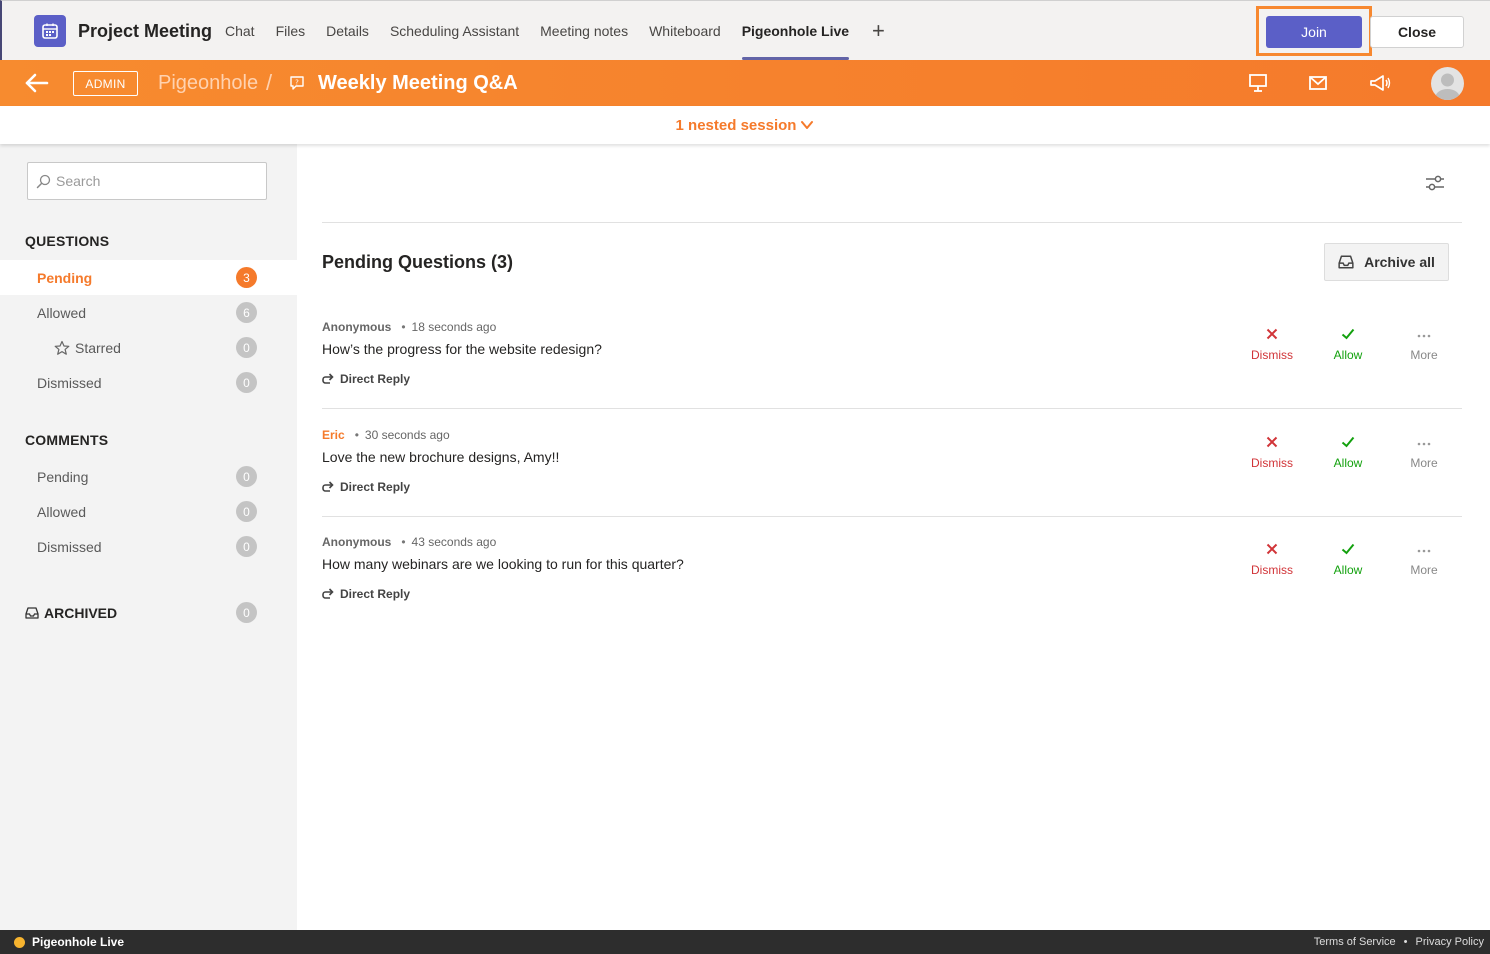 Image resolution: width=1490 pixels, height=954 pixels. Describe the element at coordinates (291, 31) in the screenshot. I see `tab-files: Files` at that location.